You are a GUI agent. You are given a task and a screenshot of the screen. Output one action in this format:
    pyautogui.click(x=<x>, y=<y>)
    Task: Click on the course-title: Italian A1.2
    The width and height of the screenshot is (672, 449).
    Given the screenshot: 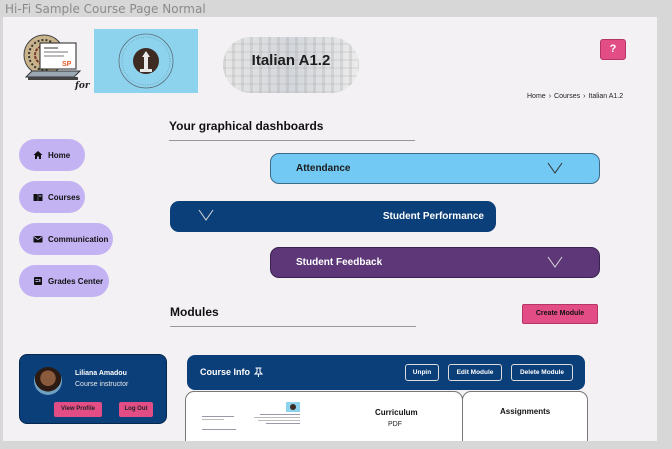 What is the action you would take?
    pyautogui.click(x=291, y=60)
    